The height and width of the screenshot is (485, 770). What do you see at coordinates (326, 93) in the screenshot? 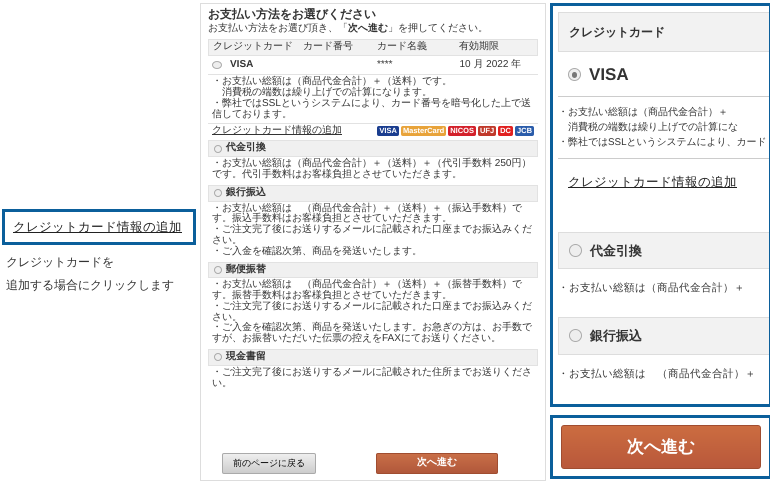
I see `note-text: 消費税の端数は繰り上げでの計算になります。` at bounding box center [326, 93].